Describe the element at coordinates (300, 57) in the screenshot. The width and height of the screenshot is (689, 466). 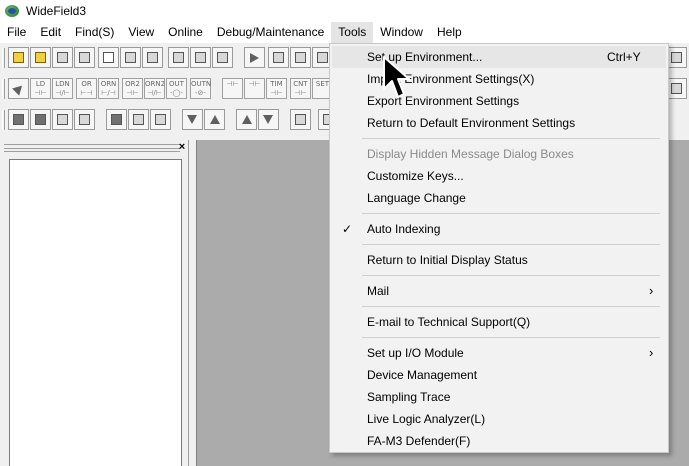
I see `copy-button` at that location.